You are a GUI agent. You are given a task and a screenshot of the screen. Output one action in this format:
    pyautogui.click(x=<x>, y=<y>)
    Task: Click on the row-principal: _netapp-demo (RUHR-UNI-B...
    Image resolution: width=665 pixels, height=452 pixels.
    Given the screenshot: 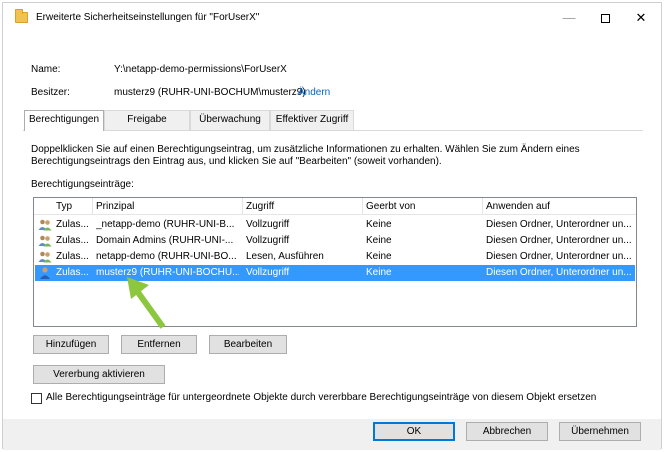 What is the action you would take?
    pyautogui.click(x=165, y=224)
    